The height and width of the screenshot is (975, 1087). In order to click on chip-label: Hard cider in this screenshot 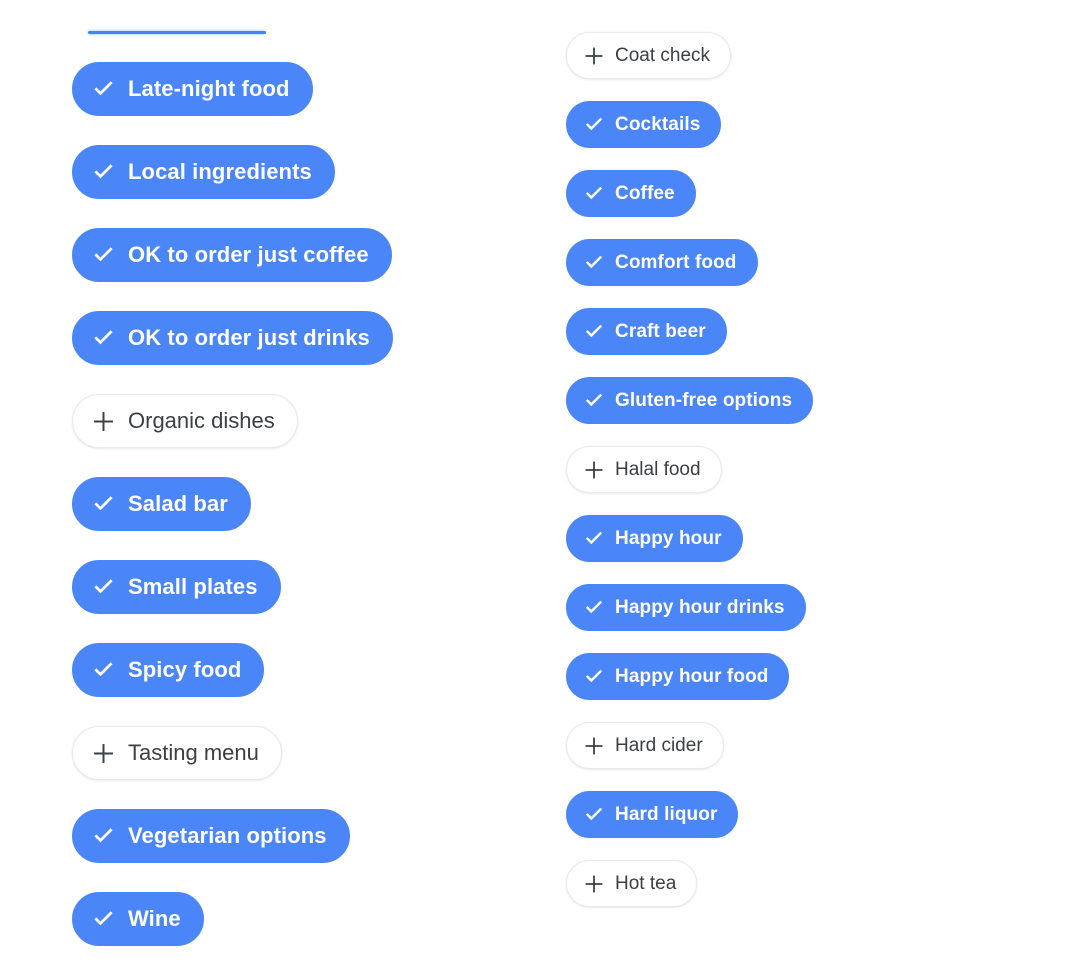, I will do `click(659, 745)`.